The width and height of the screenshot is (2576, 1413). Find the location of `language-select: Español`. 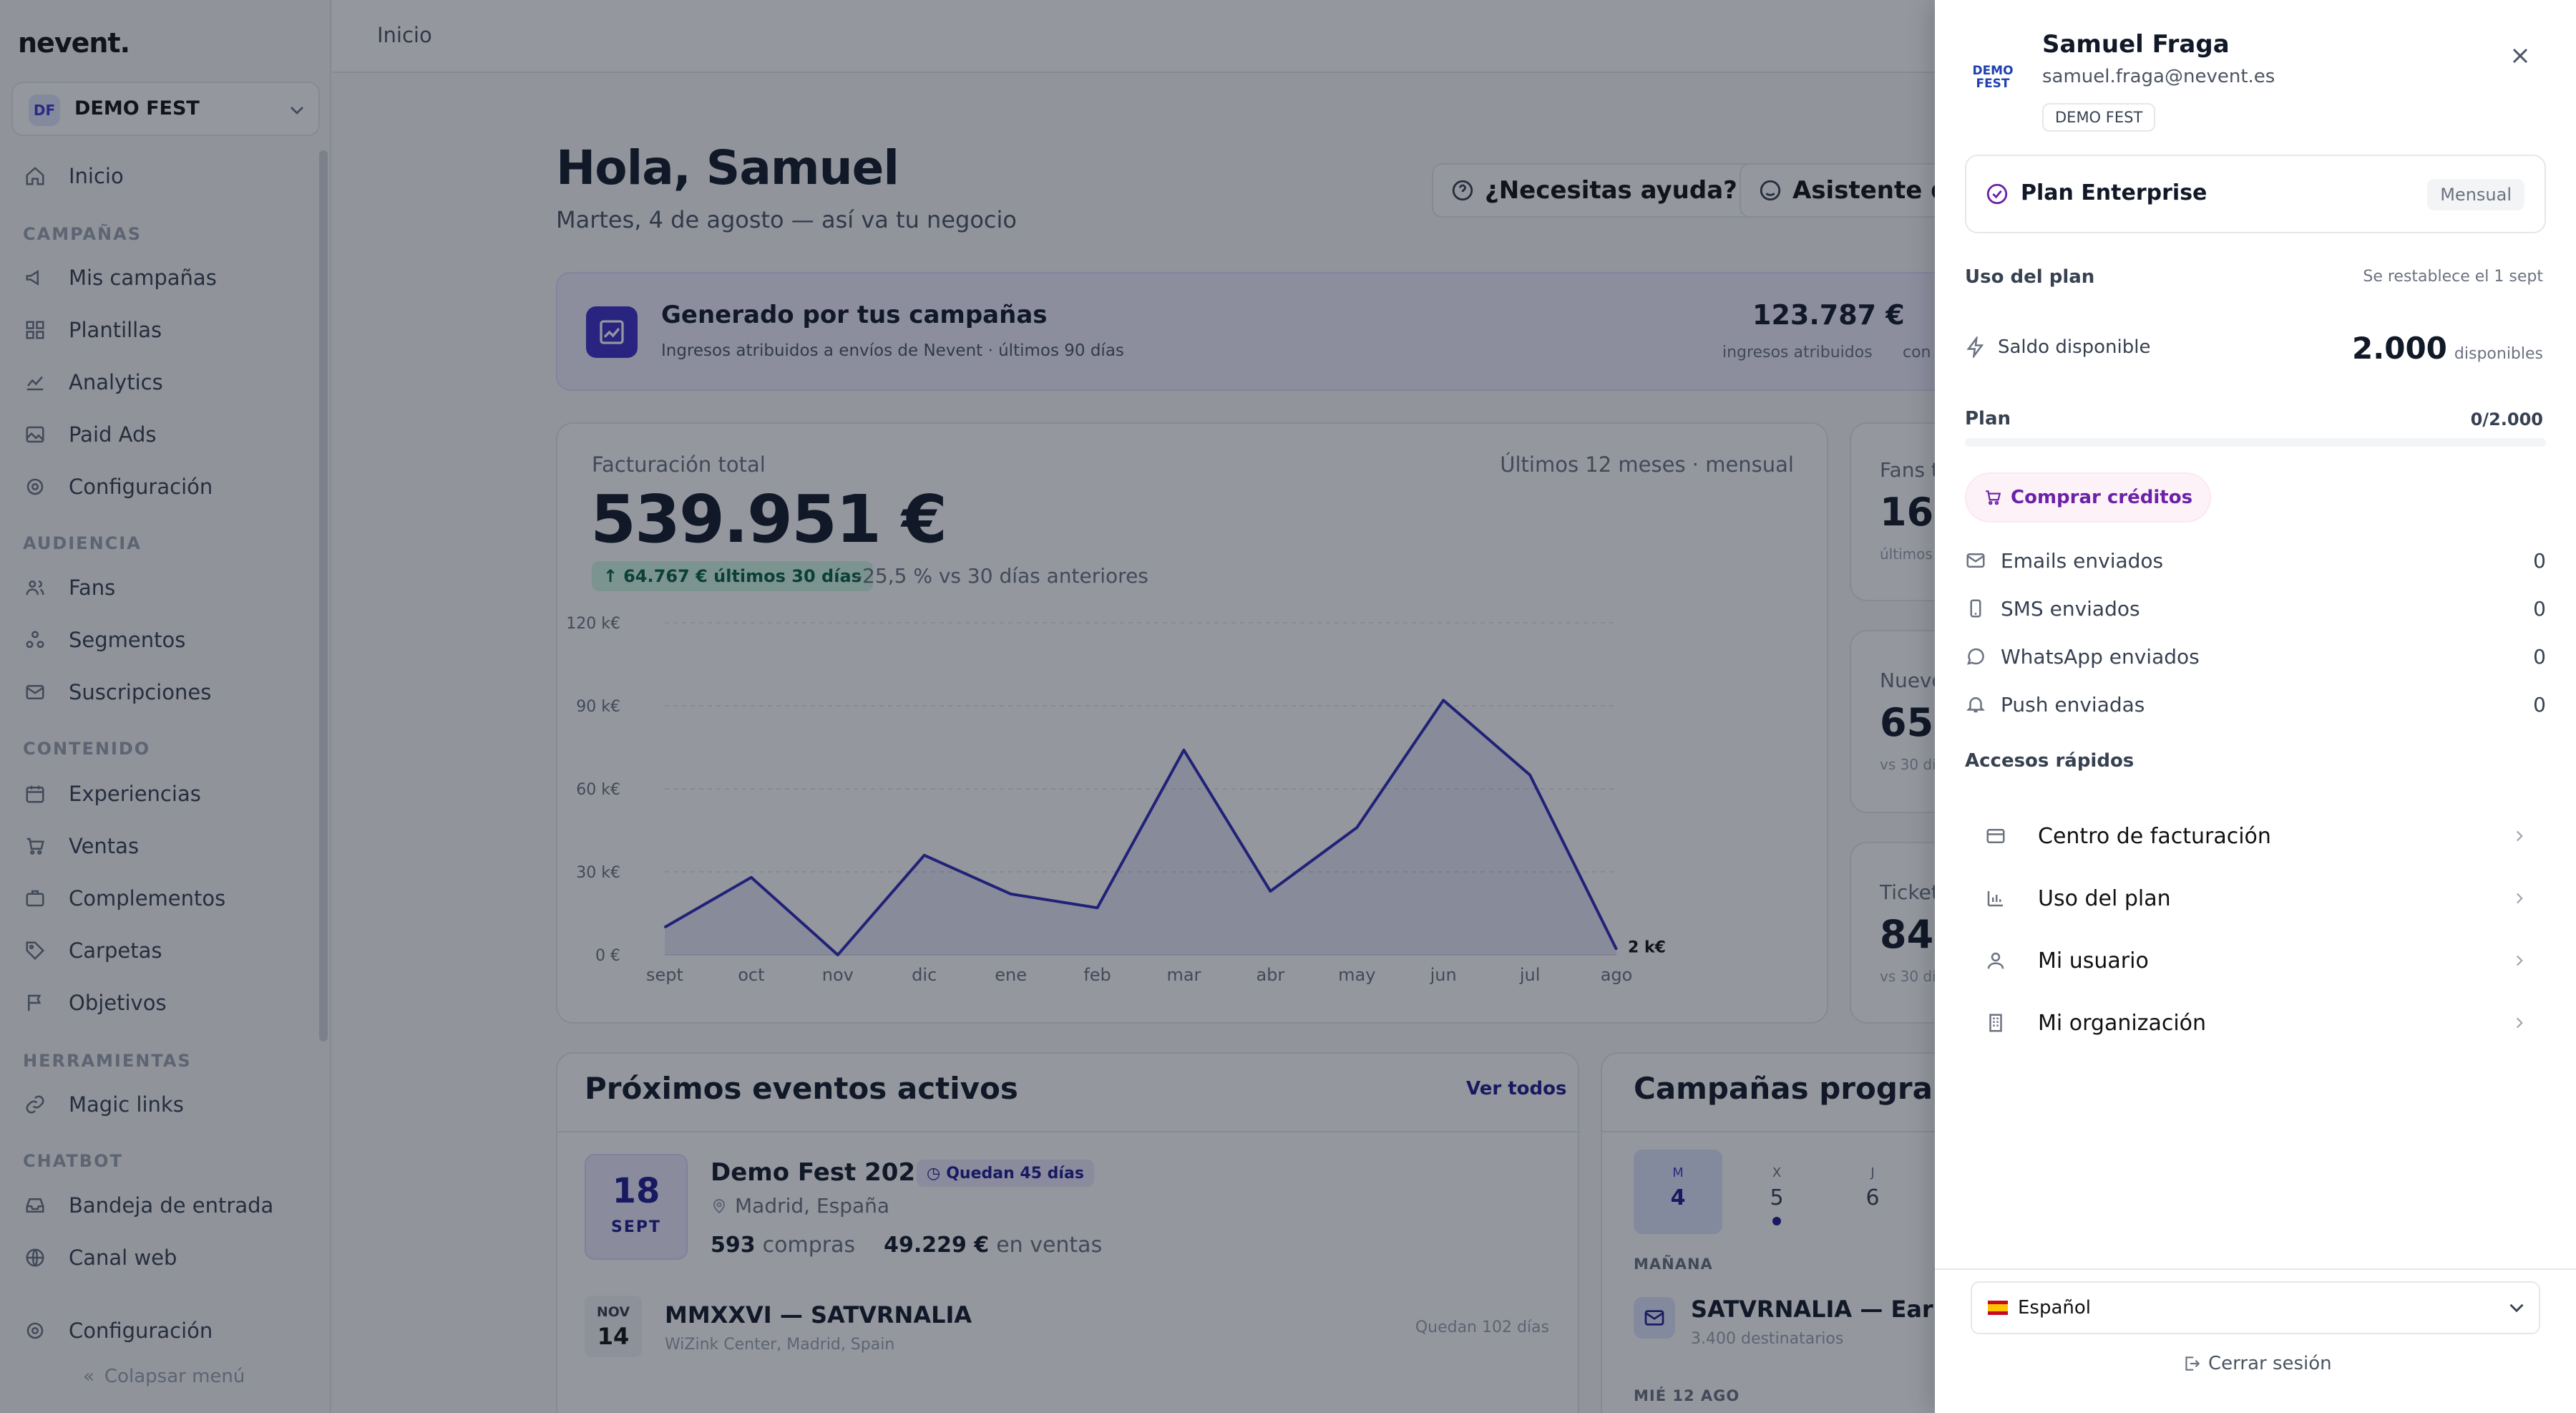

language-select: Español is located at coordinates (2255, 1307).